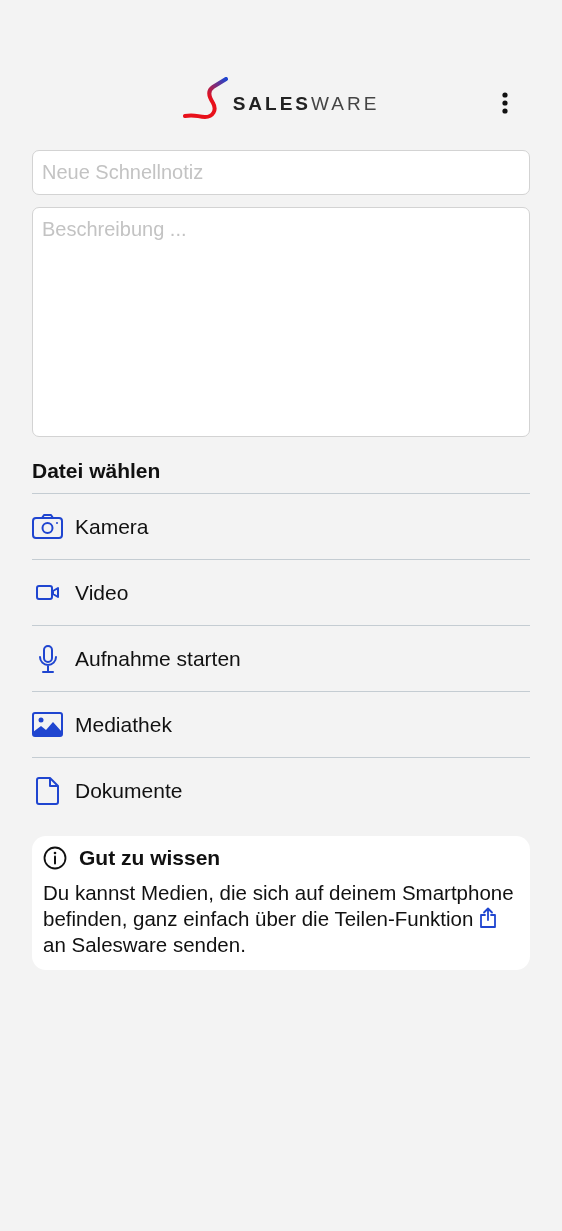 The image size is (562, 1231). Describe the element at coordinates (47, 592) in the screenshot. I see `video-camera-icon` at that location.